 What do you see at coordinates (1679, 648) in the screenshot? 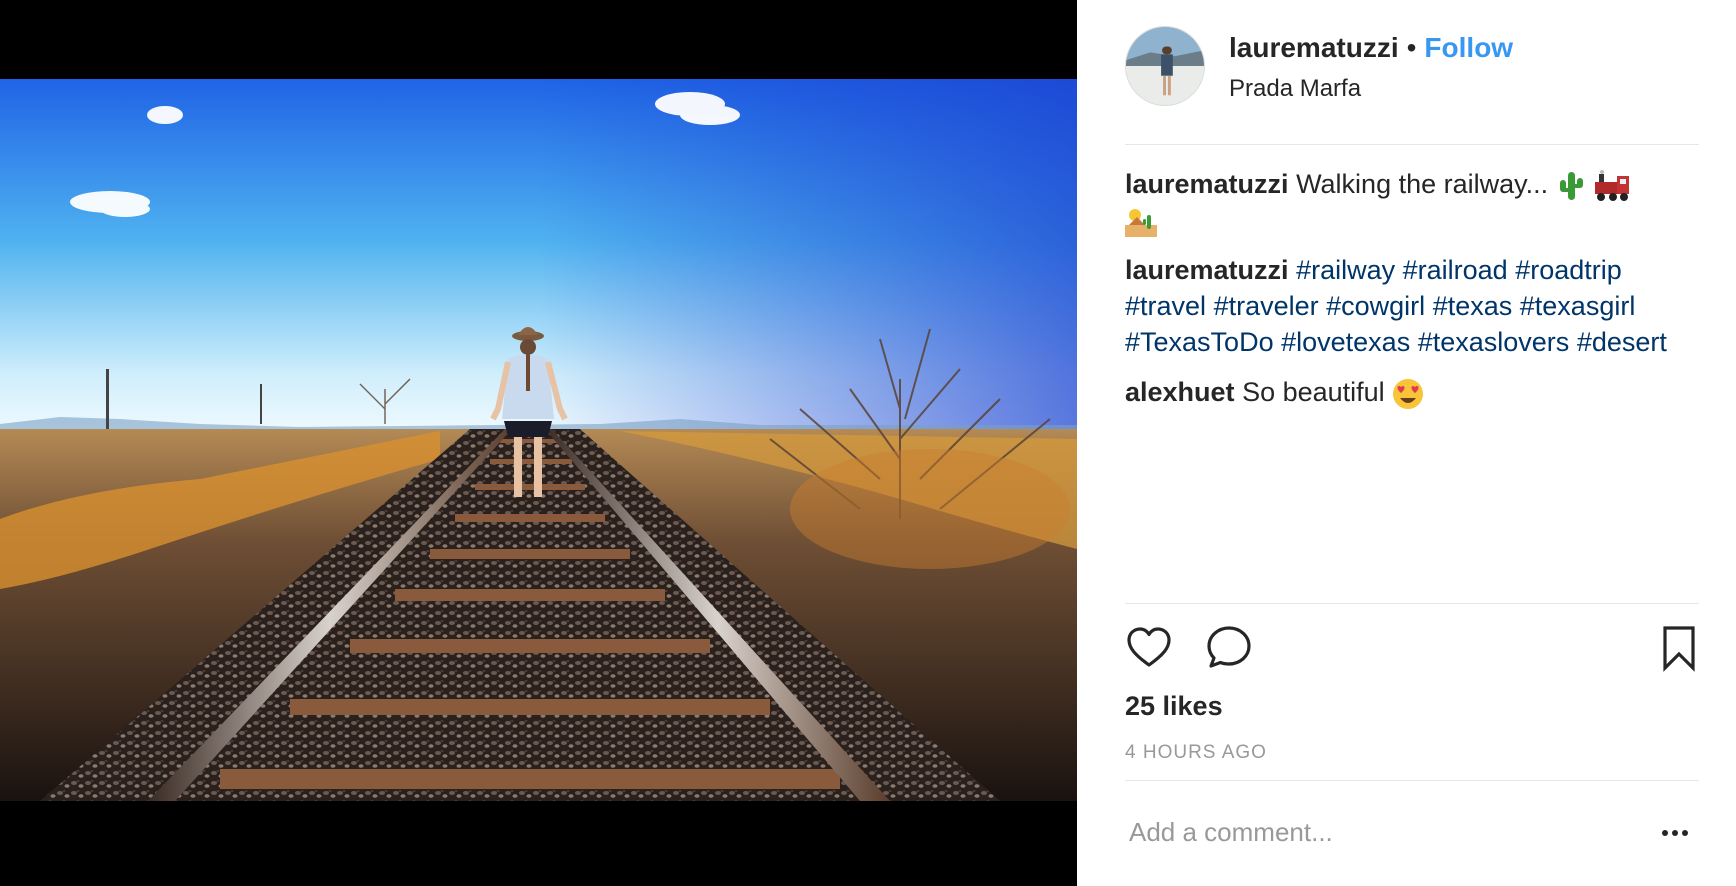
I see `bookmark-icon` at bounding box center [1679, 648].